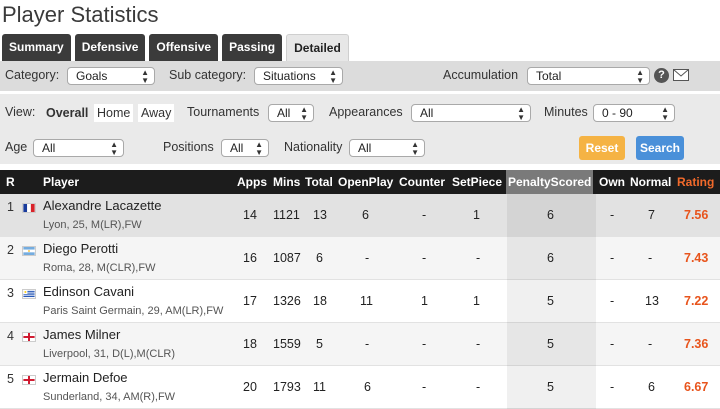 The width and height of the screenshot is (720, 409). What do you see at coordinates (313, 147) in the screenshot?
I see `nationality-label: Nationality` at bounding box center [313, 147].